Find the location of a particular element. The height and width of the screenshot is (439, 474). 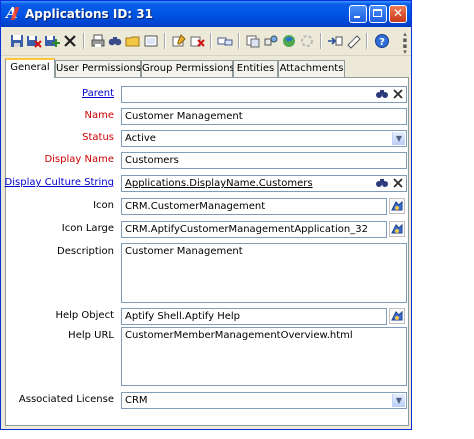

aptify-logo-icon: A is located at coordinates (13, 13).